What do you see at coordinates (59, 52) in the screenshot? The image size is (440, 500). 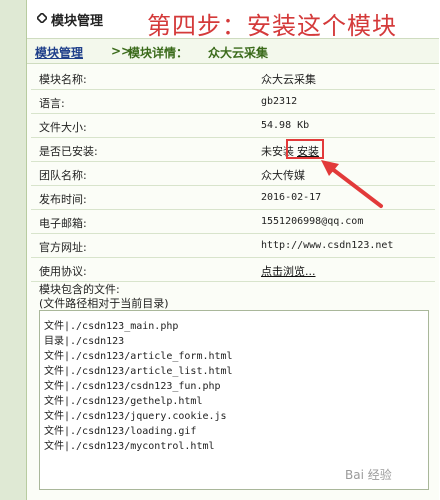 I see `breadcrumb-module-management-link: 模块管理` at bounding box center [59, 52].